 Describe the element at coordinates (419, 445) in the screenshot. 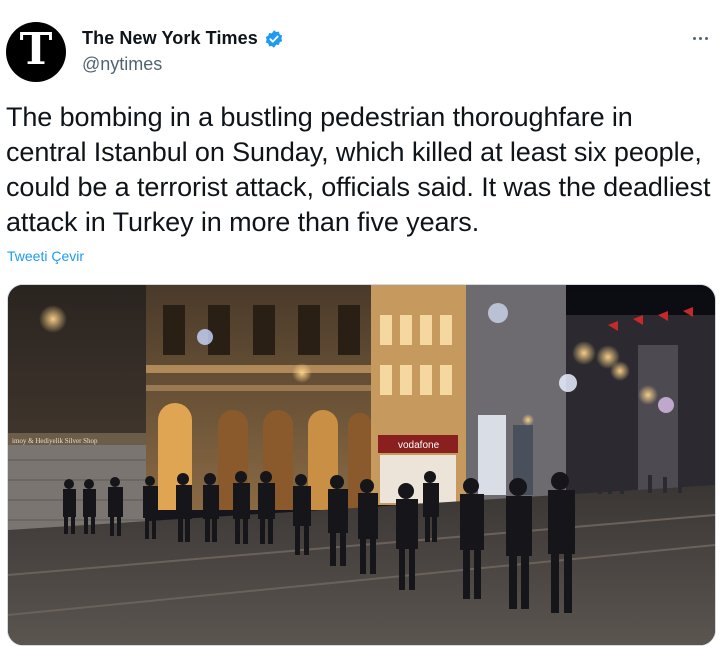

I see `vodafone-sign-text: vodafone` at that location.